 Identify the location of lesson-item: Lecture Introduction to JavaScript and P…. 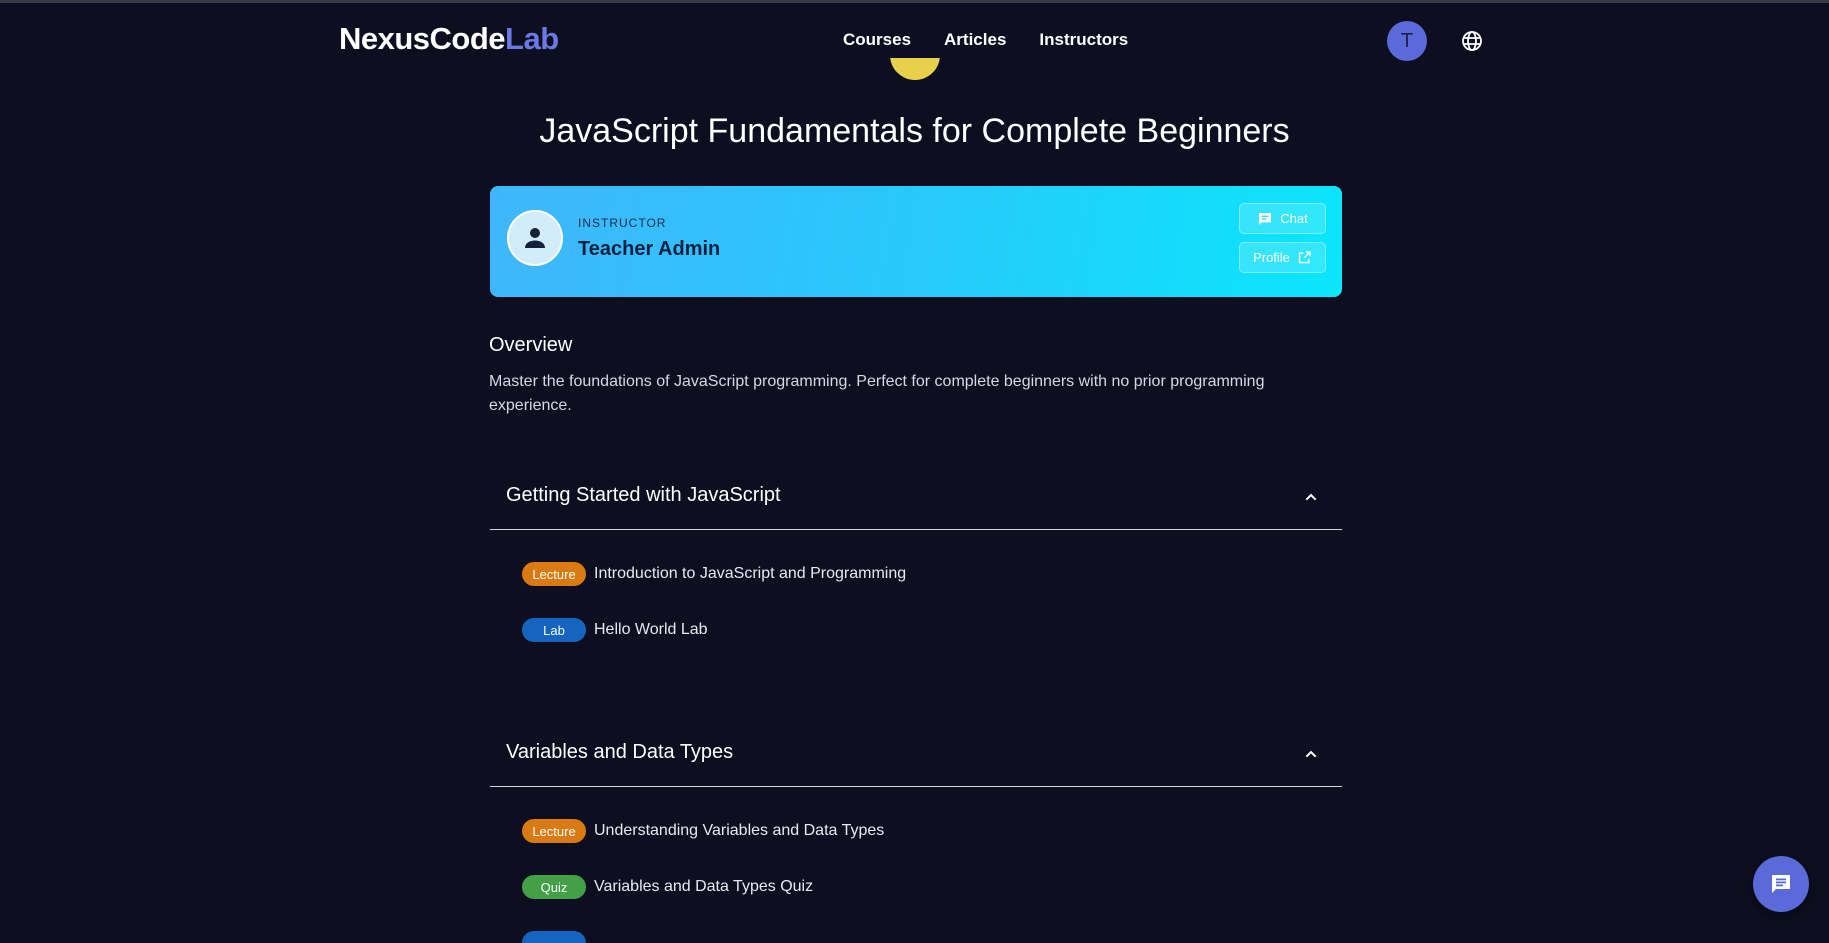
(714, 574).